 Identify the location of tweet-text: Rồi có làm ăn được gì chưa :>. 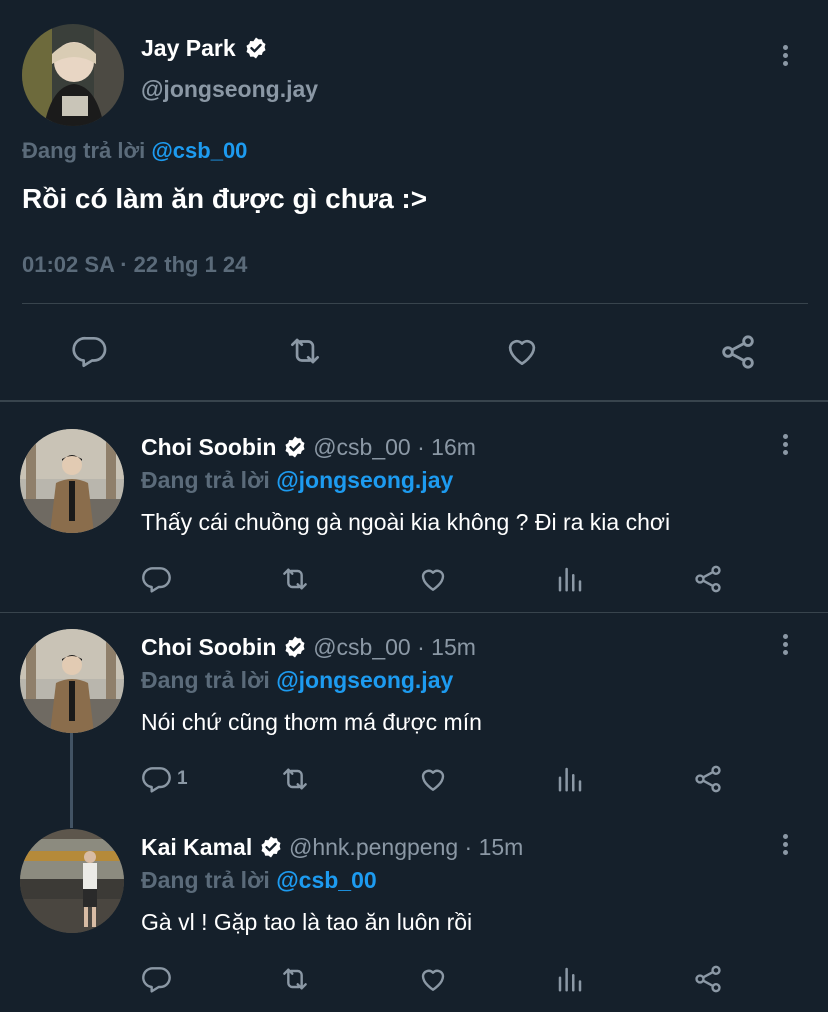
(225, 198).